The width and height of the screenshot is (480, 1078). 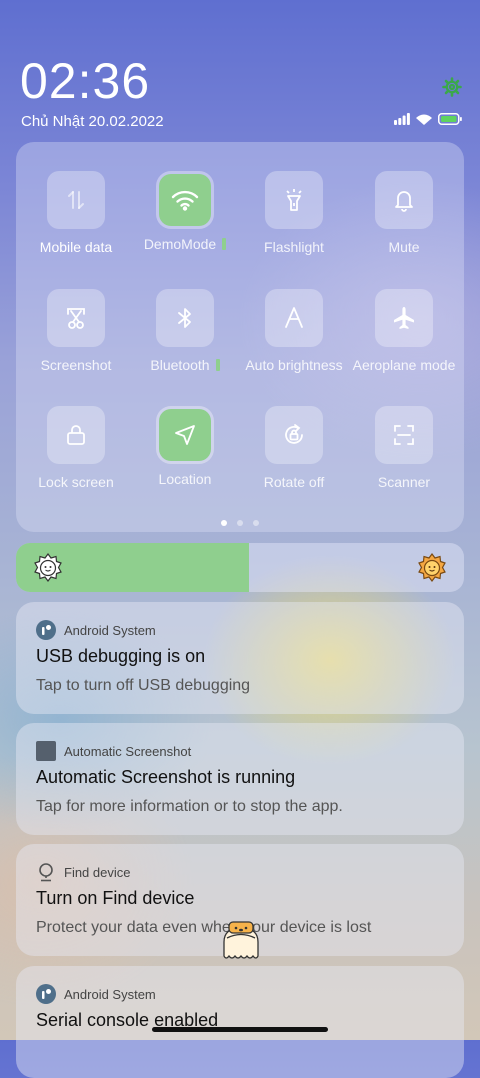 What do you see at coordinates (76, 435) in the screenshot?
I see `lock-icon` at bounding box center [76, 435].